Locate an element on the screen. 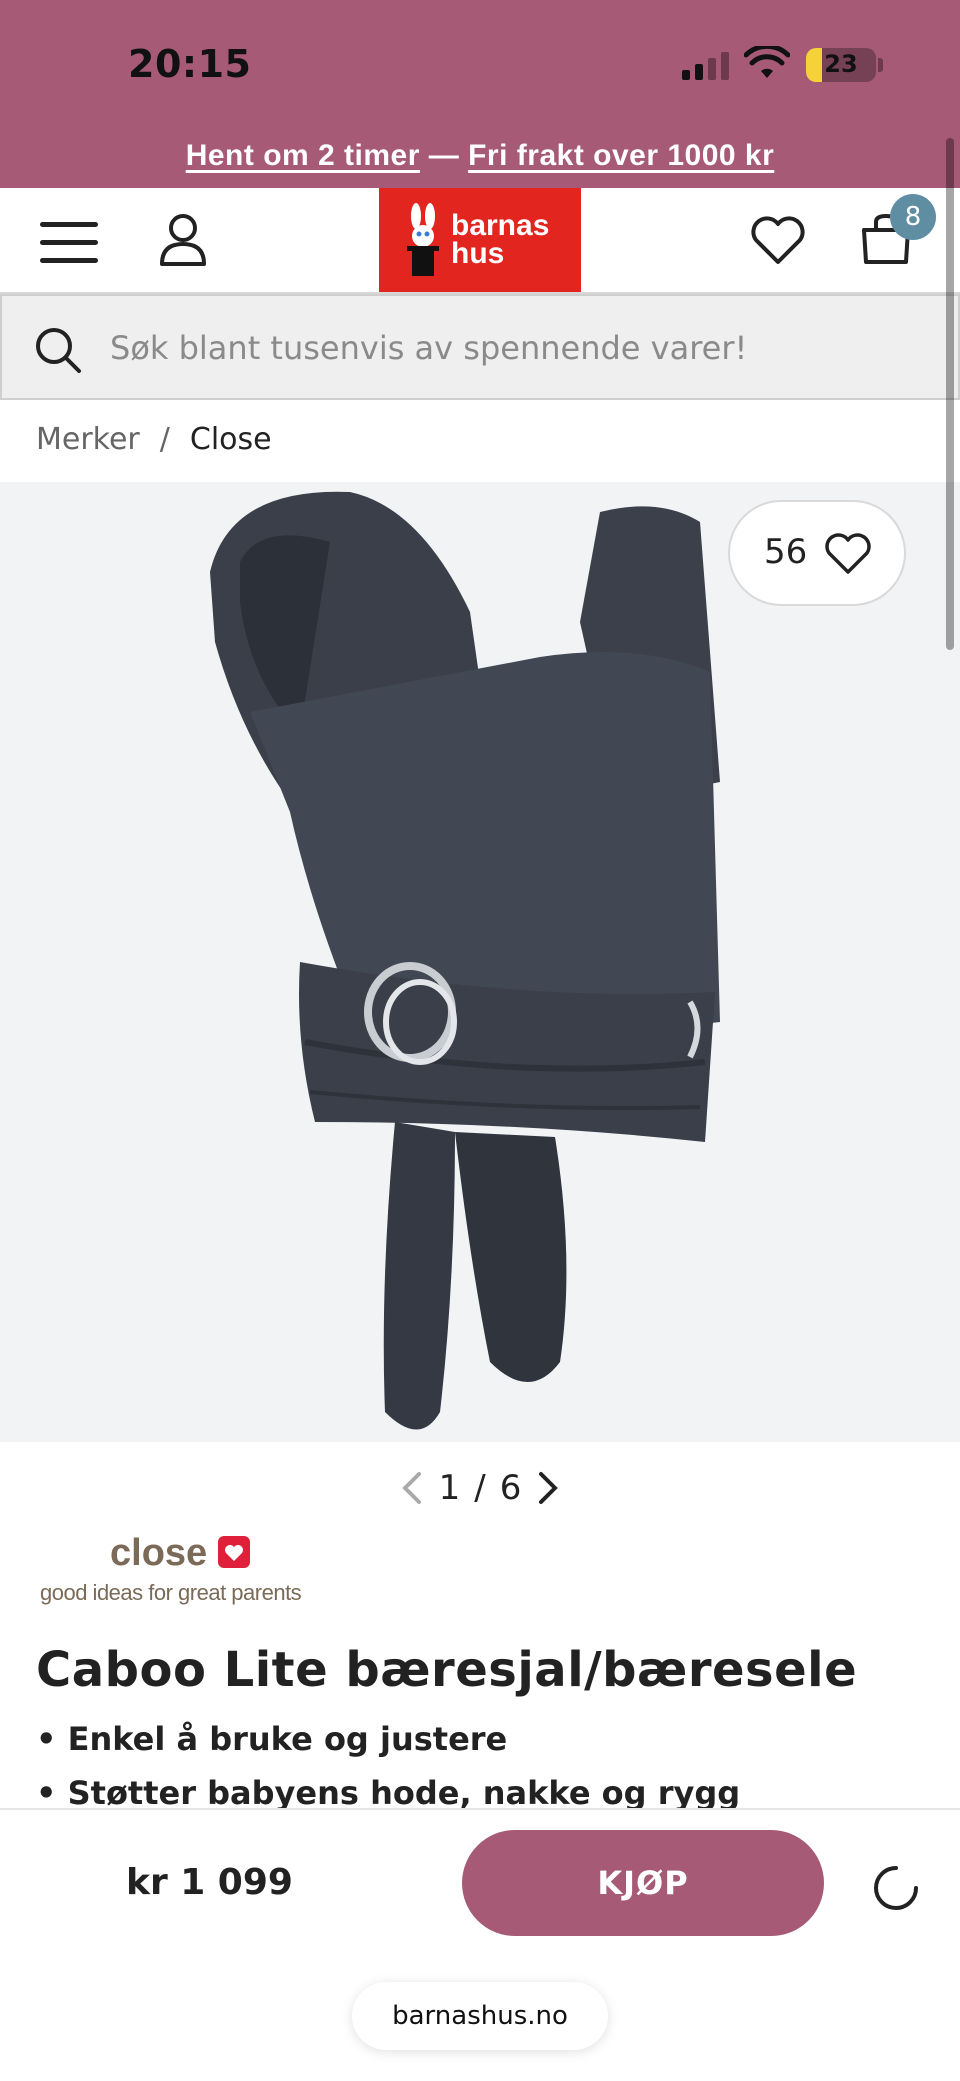  site-logo: barnas hus is located at coordinates (480, 240).